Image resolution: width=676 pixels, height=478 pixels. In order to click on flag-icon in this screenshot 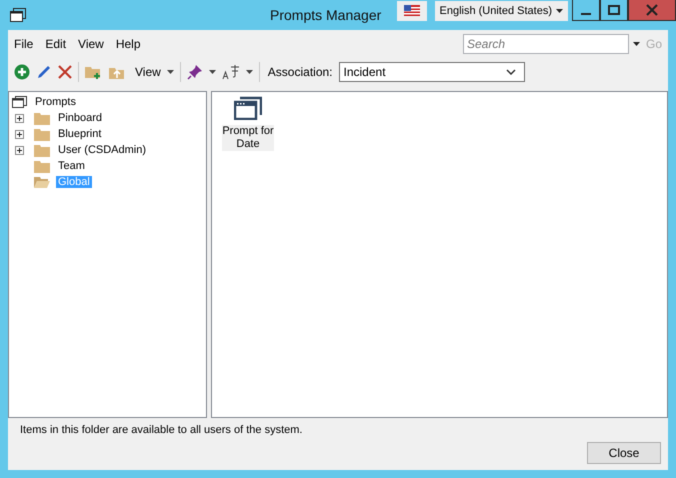, I will do `click(411, 11)`.